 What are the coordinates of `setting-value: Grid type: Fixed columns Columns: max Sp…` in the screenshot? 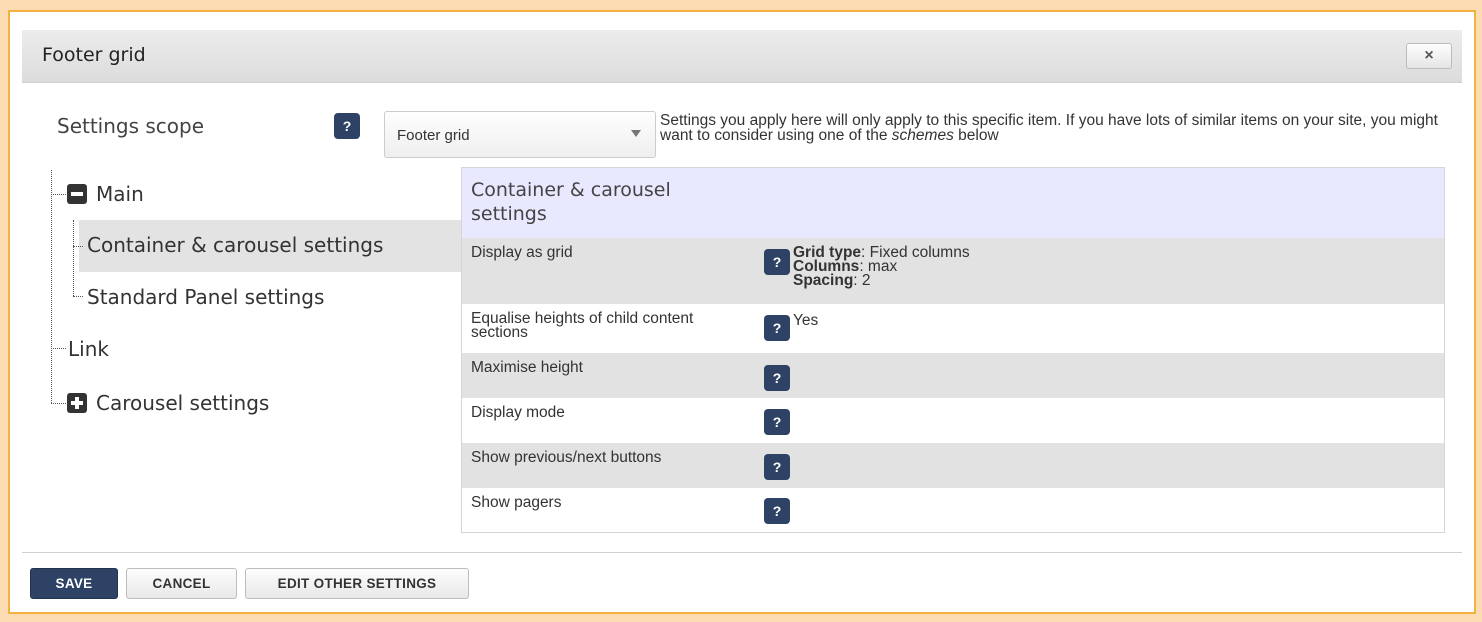 It's located at (881, 266).